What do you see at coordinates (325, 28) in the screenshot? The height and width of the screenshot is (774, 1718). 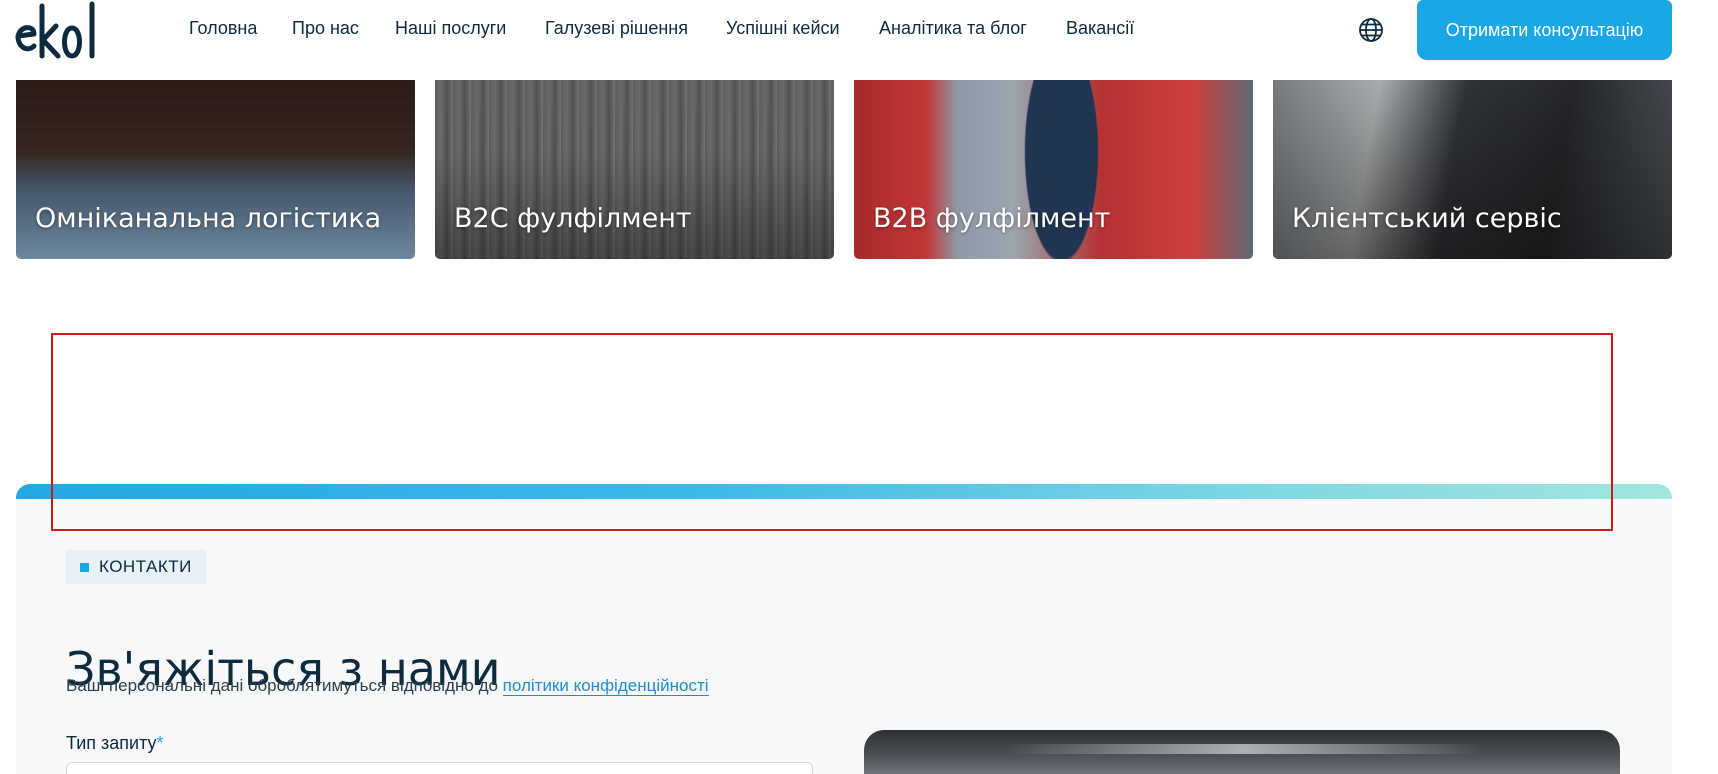 I see `nav-item-about: Про нас` at bounding box center [325, 28].